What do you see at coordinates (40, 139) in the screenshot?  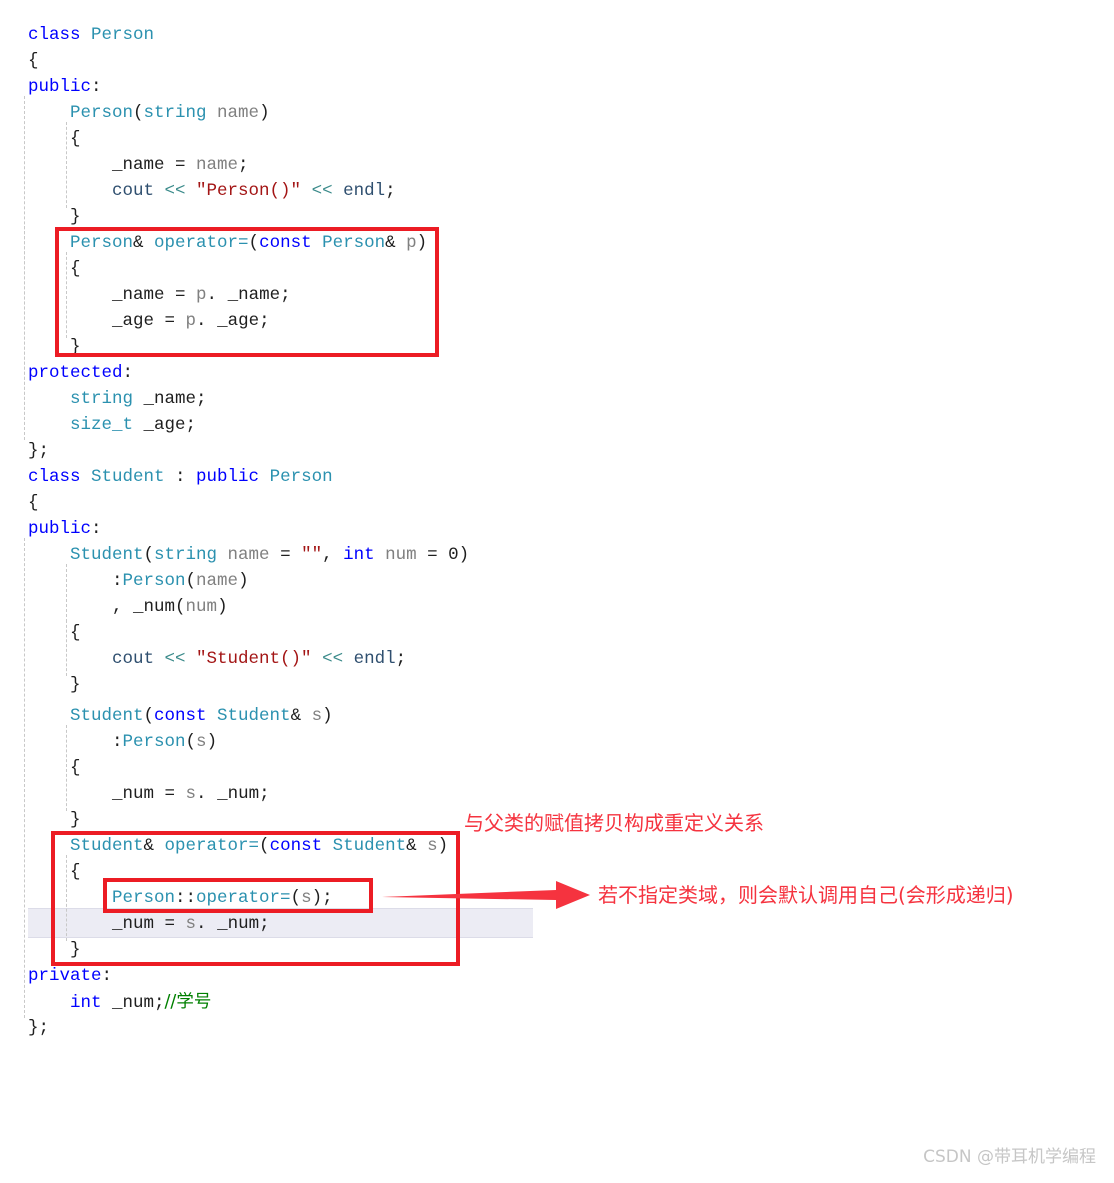 I see `code-line-5: {` at bounding box center [40, 139].